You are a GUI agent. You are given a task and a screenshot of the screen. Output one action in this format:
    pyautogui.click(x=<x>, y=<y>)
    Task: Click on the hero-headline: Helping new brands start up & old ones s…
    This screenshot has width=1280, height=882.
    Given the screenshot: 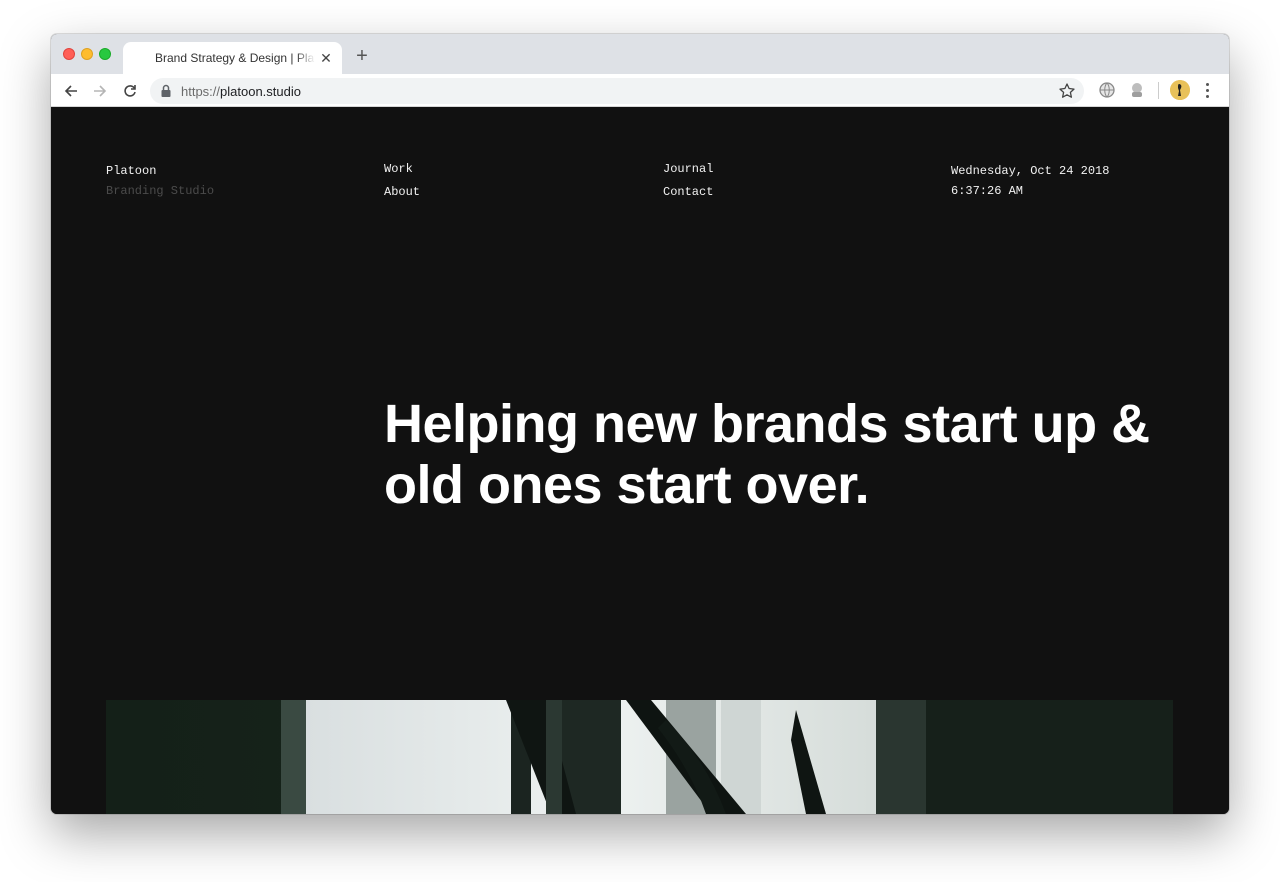 What is the action you would take?
    pyautogui.click(x=794, y=455)
    